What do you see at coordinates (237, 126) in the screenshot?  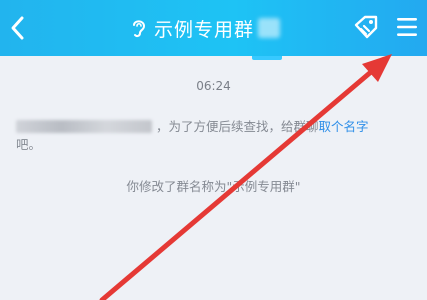 I see `system-message-text: ，为了方便后续查找，给群聊` at bounding box center [237, 126].